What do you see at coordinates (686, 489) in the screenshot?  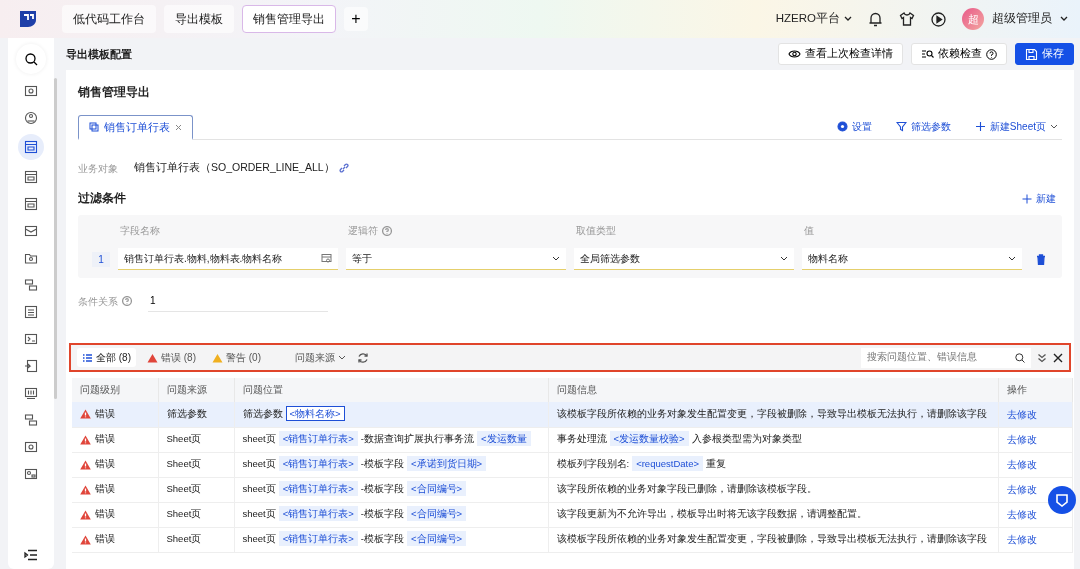 I see `issue-message: 该字段所依赖的业务对象字段已删除，请删除该模板字段。` at bounding box center [686, 489].